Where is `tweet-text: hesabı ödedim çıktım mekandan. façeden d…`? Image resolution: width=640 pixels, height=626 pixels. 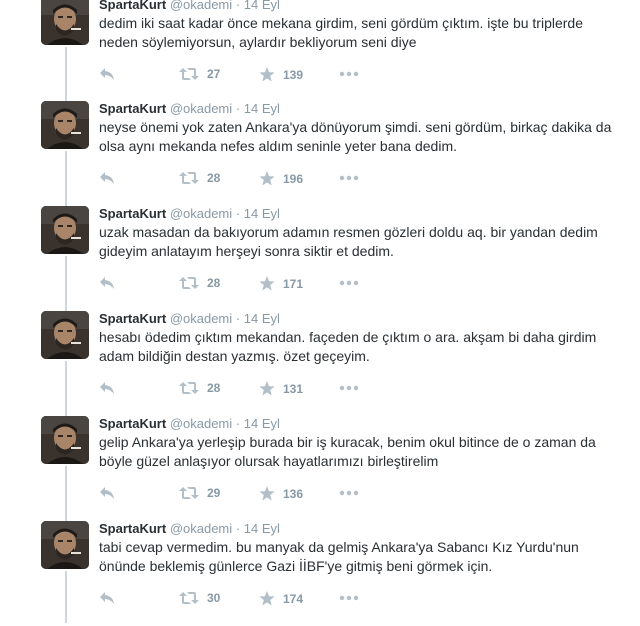
tweet-text: hesabı ödedim çıktım mekandan. façeden d… is located at coordinates (348, 346).